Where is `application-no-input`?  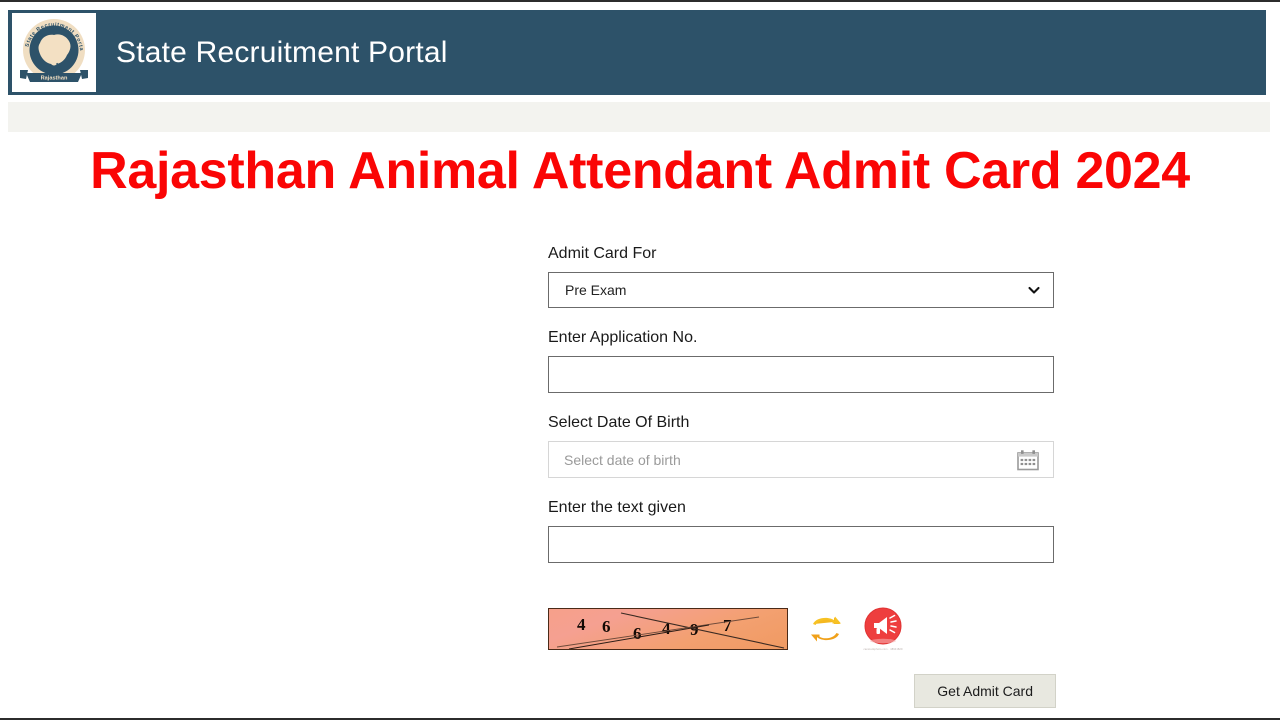 application-no-input is located at coordinates (801, 374).